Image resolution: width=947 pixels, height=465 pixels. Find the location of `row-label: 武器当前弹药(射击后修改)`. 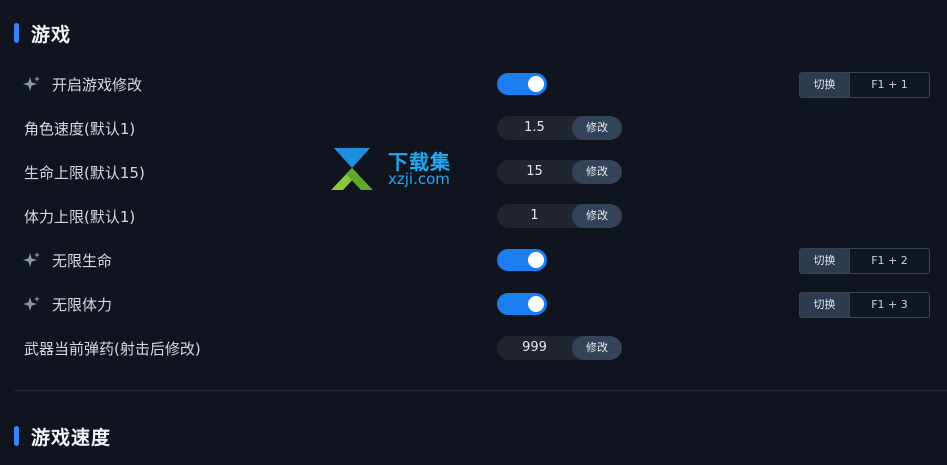

row-label: 武器当前弹药(射击后修改) is located at coordinates (112, 348).